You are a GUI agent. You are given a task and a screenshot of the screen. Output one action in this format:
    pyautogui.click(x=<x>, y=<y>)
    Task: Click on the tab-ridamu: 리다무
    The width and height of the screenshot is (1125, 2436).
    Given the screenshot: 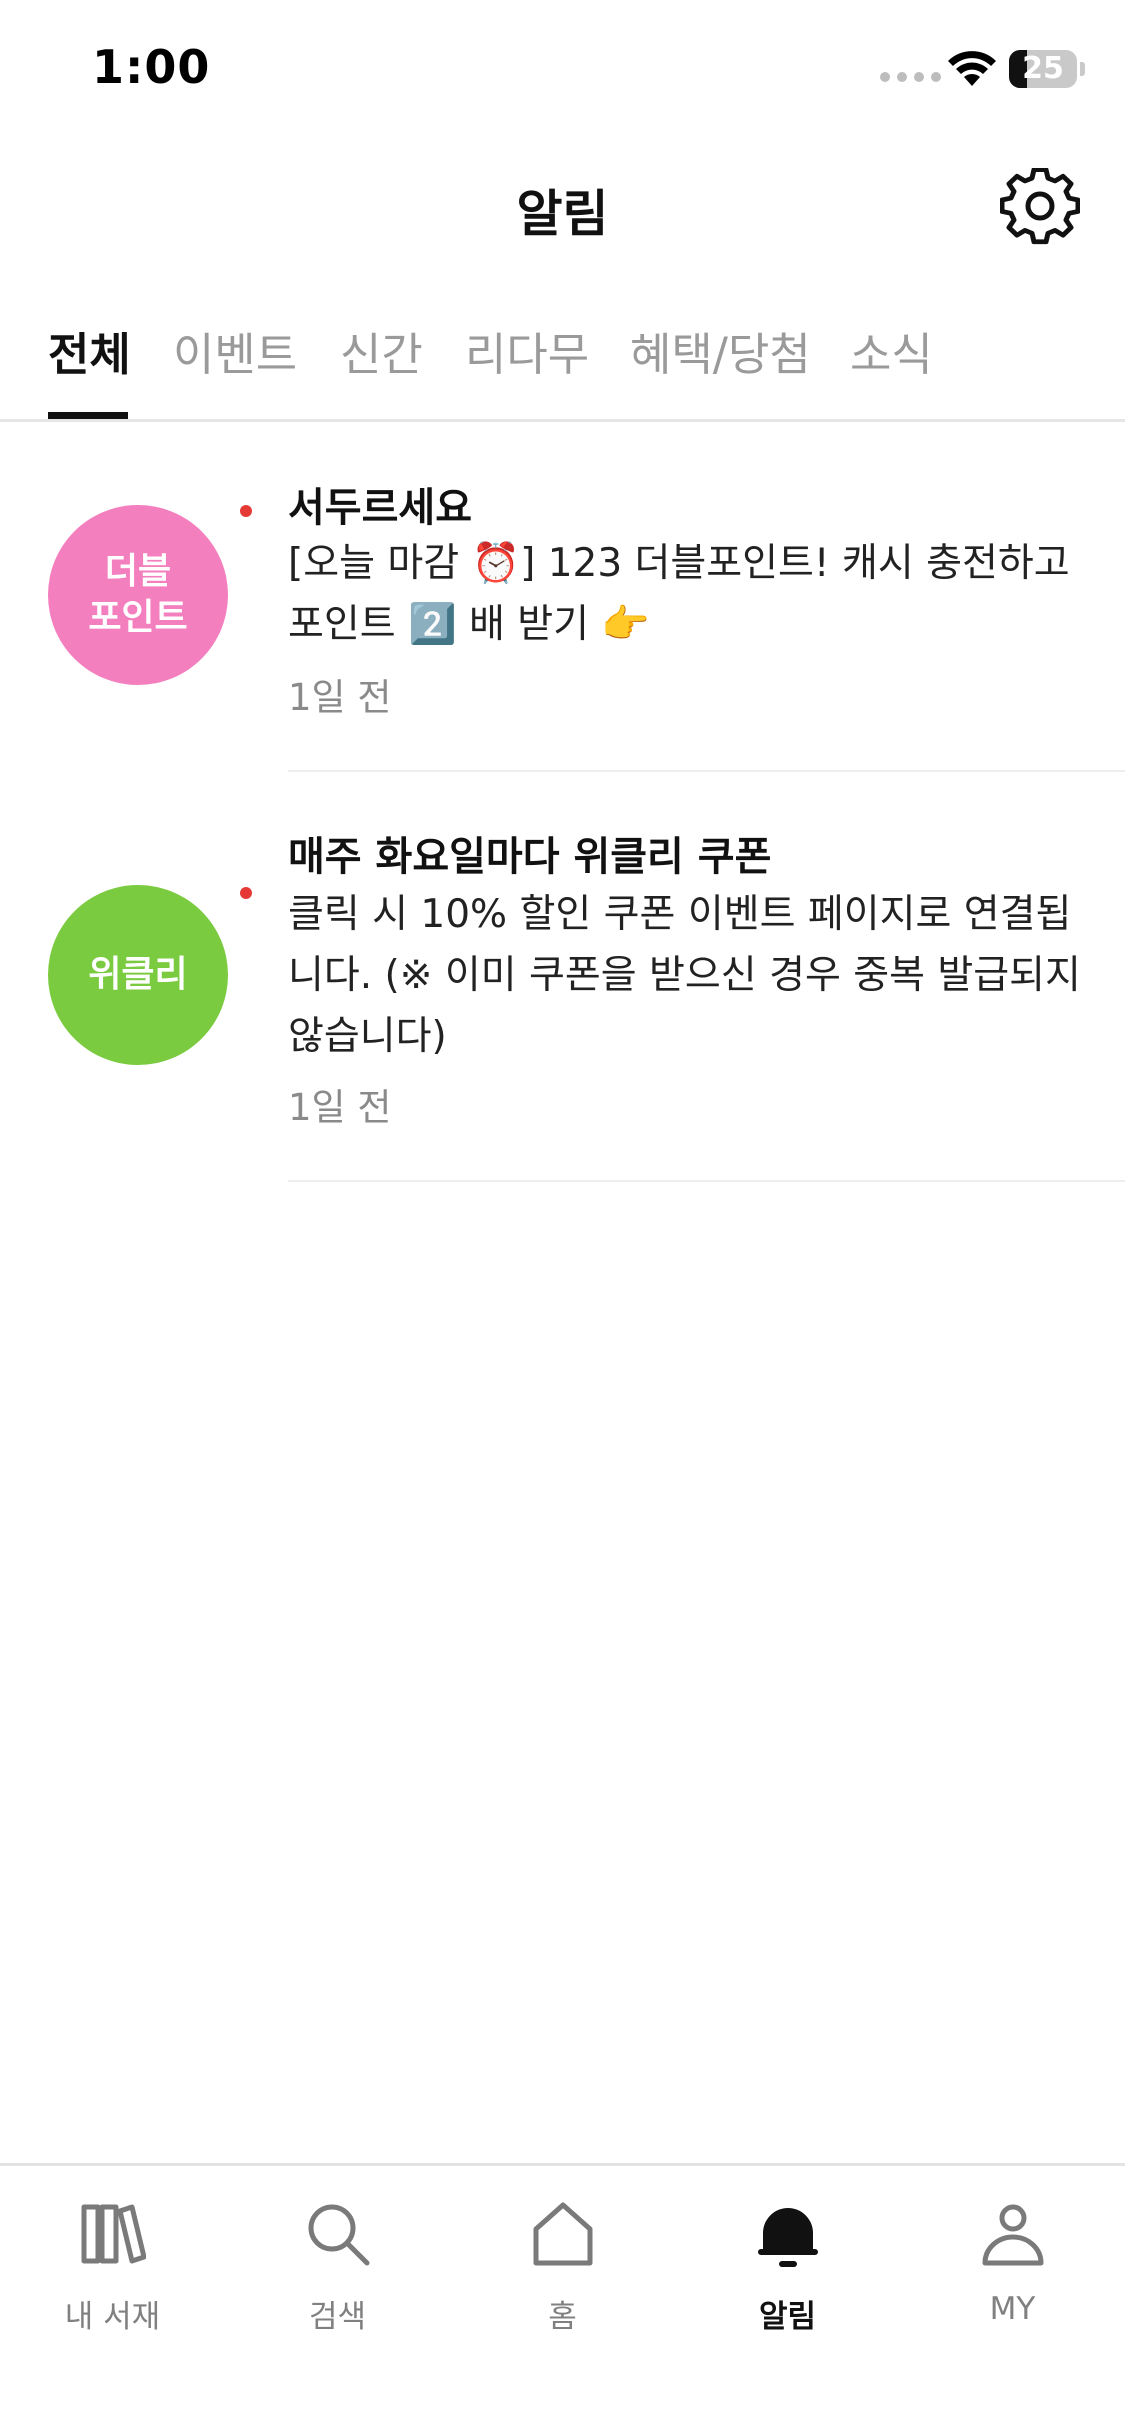 What is the action you would take?
    pyautogui.click(x=527, y=350)
    